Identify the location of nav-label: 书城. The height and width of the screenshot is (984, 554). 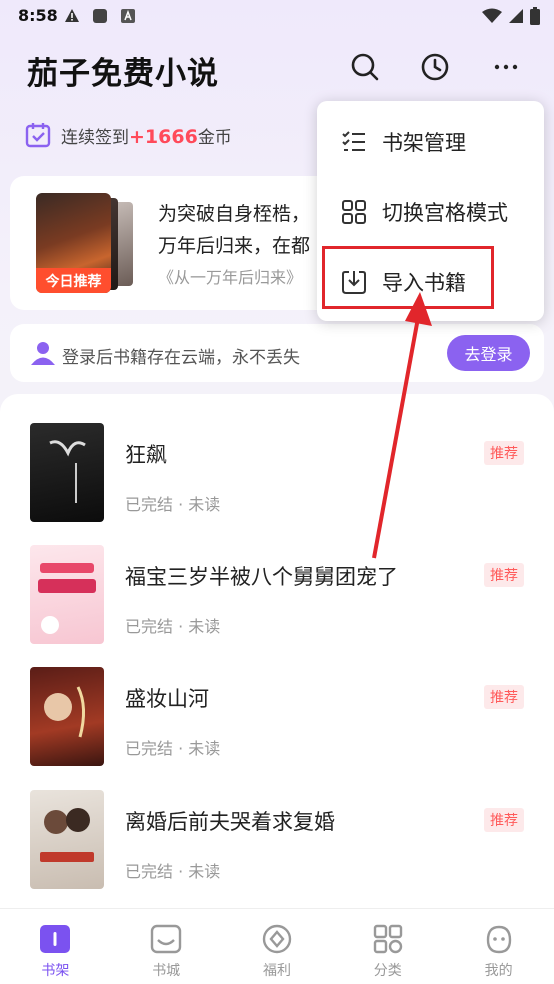
(166, 971).